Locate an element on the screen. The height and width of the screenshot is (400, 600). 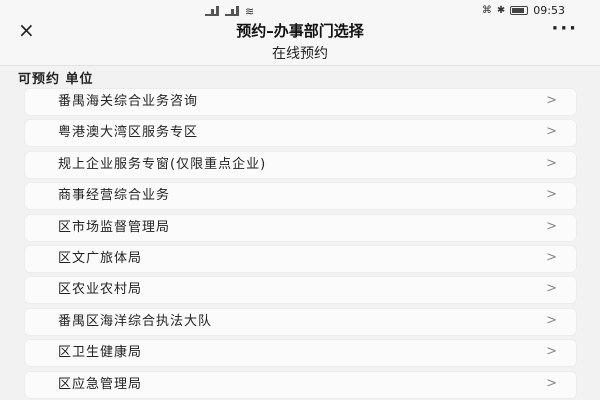
nfc-icon: ⌘ is located at coordinates (486, 10).